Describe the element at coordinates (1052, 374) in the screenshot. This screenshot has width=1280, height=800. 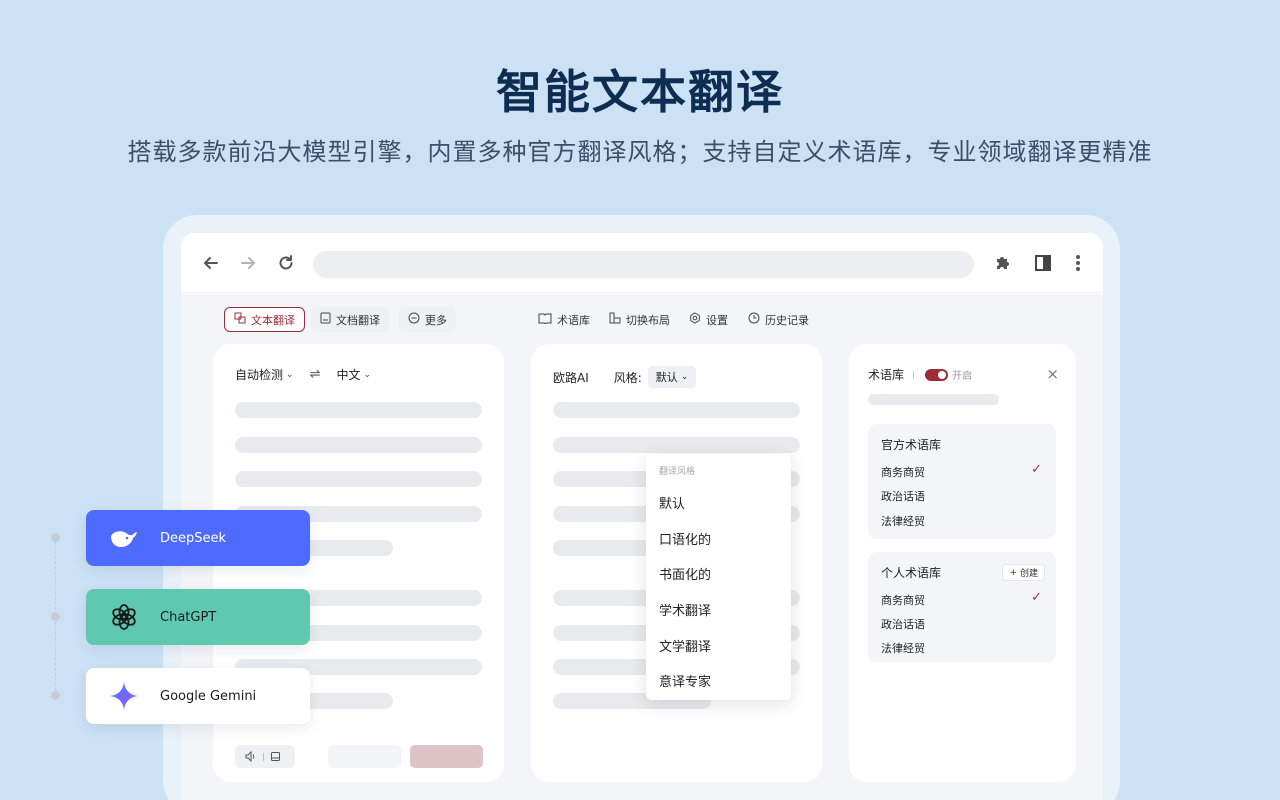
I see `close-icon: ×` at that location.